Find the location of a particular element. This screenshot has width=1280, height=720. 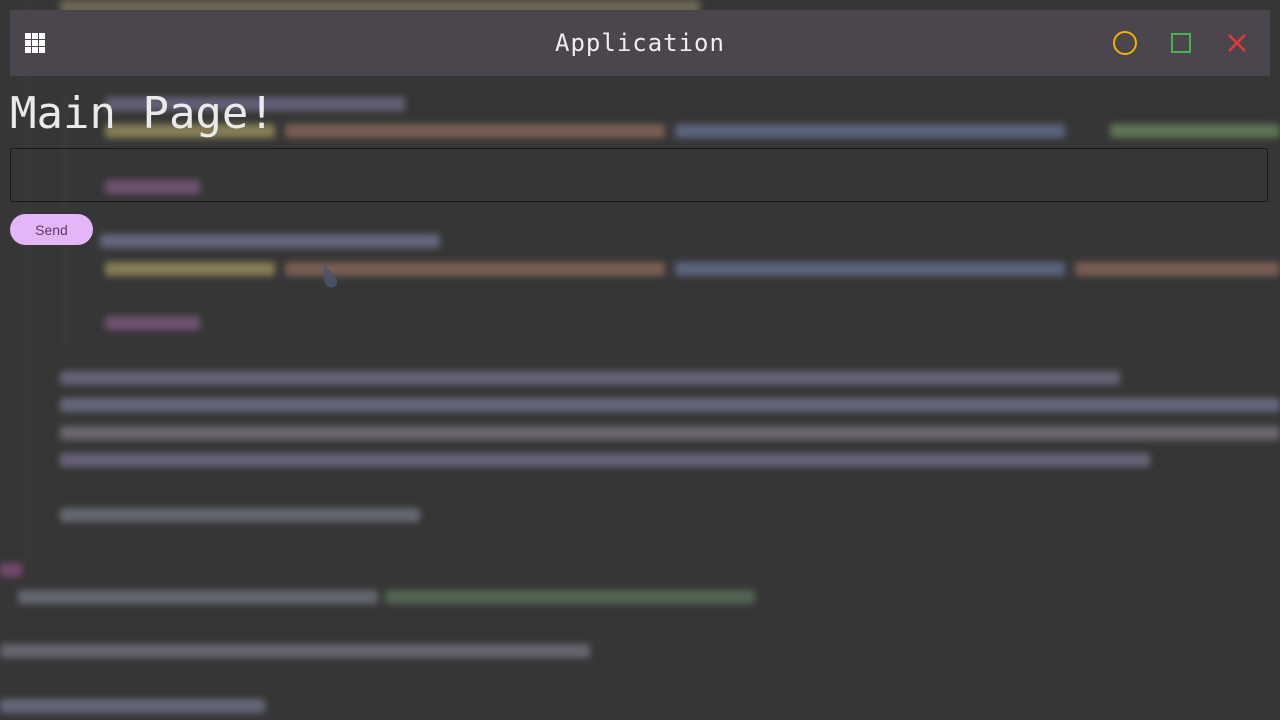

close-icon is located at coordinates (1237, 43).